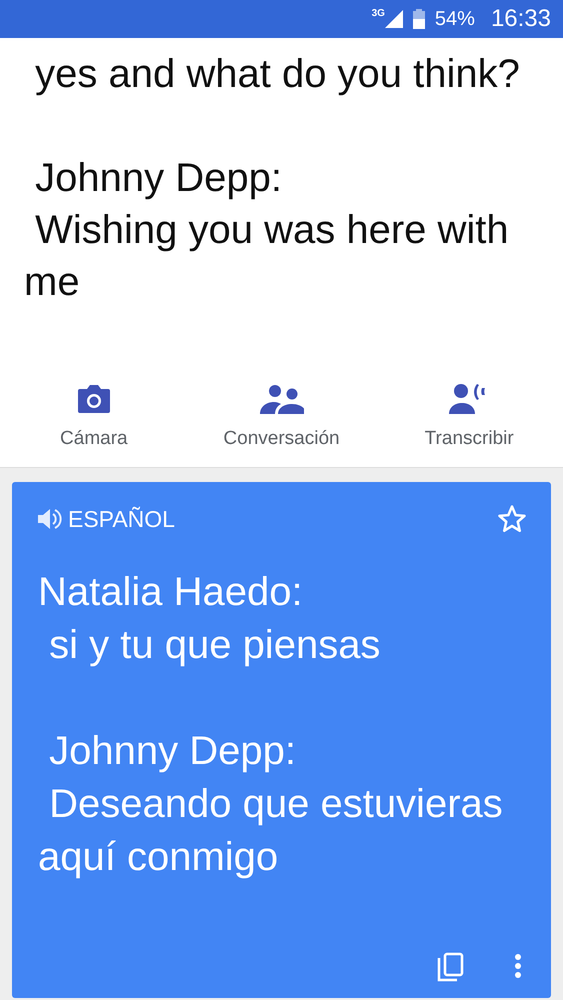 This screenshot has width=563, height=1000. I want to click on copy-button, so click(451, 967).